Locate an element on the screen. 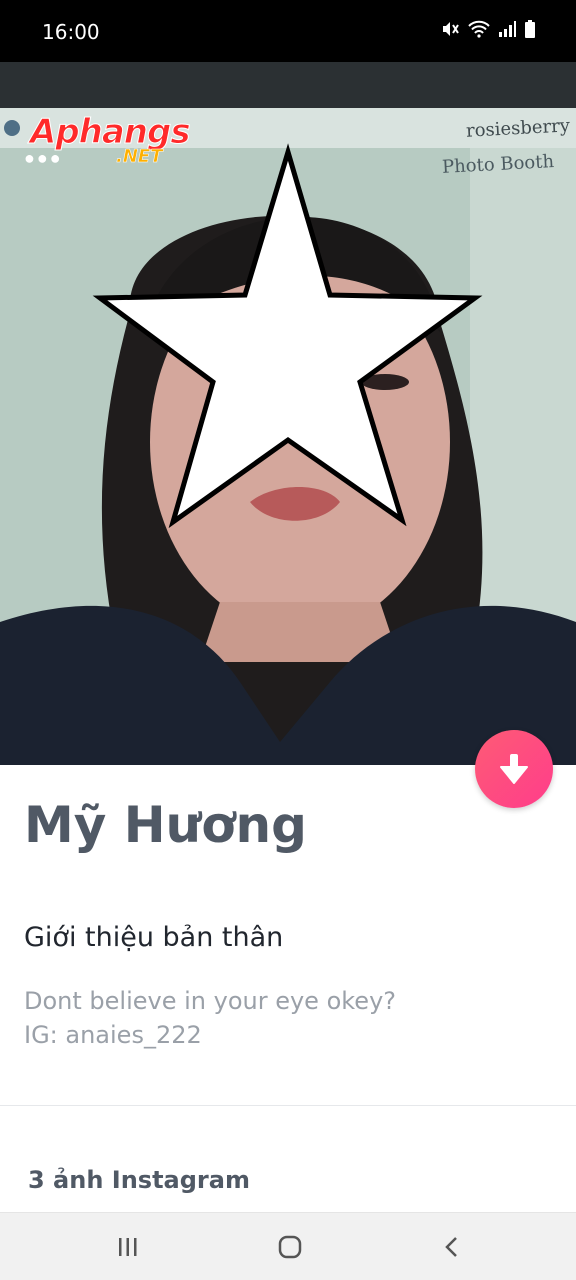 Image resolution: width=576 pixels, height=1280 pixels. watermark-logo: Aphangs ●●● .NET is located at coordinates (112, 142).